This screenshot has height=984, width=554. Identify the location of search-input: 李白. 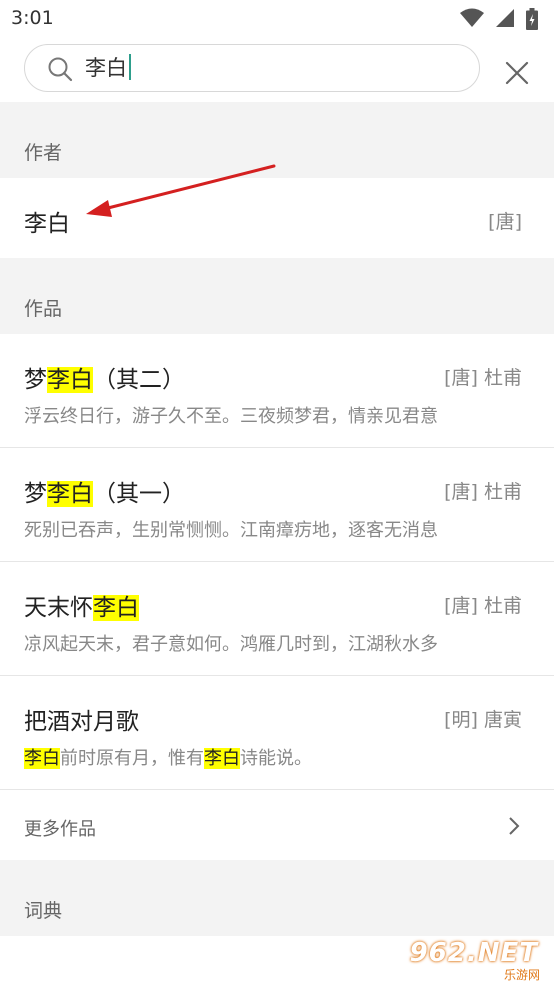
(108, 68).